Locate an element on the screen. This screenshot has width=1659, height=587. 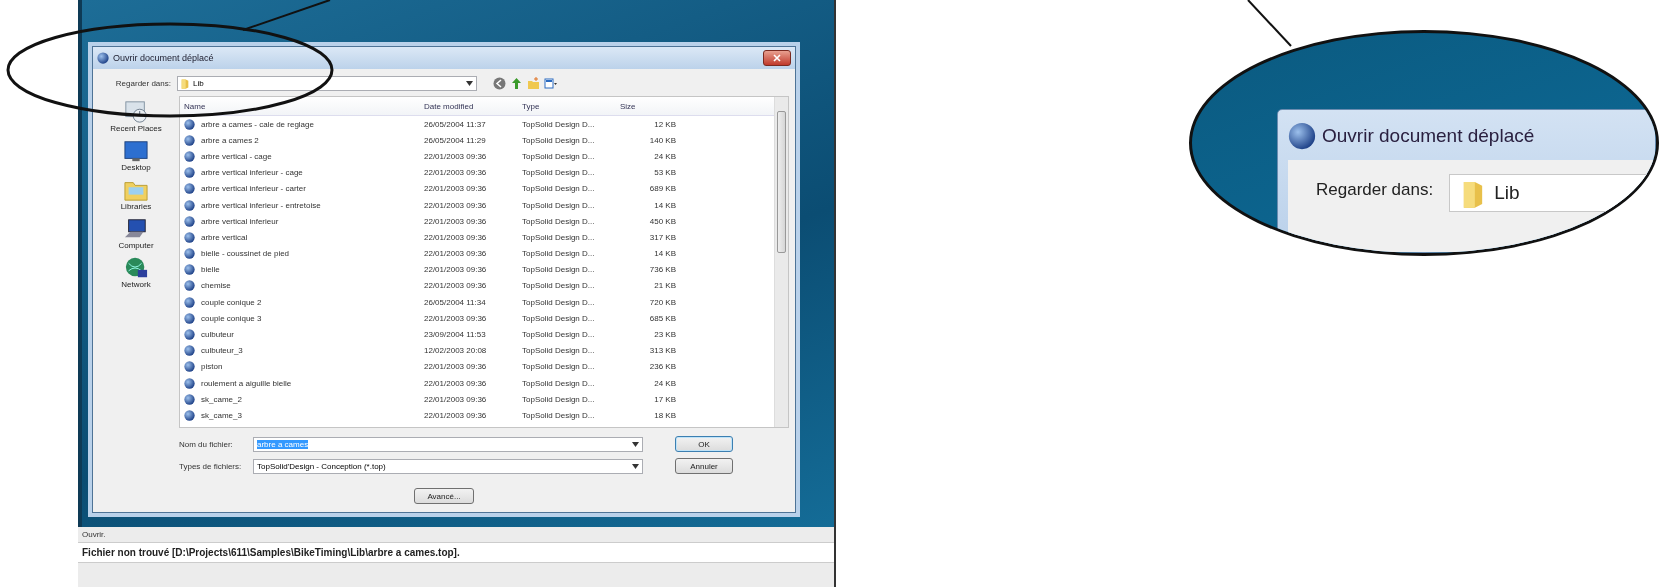
column-header: Date modified is located at coordinates (469, 106).